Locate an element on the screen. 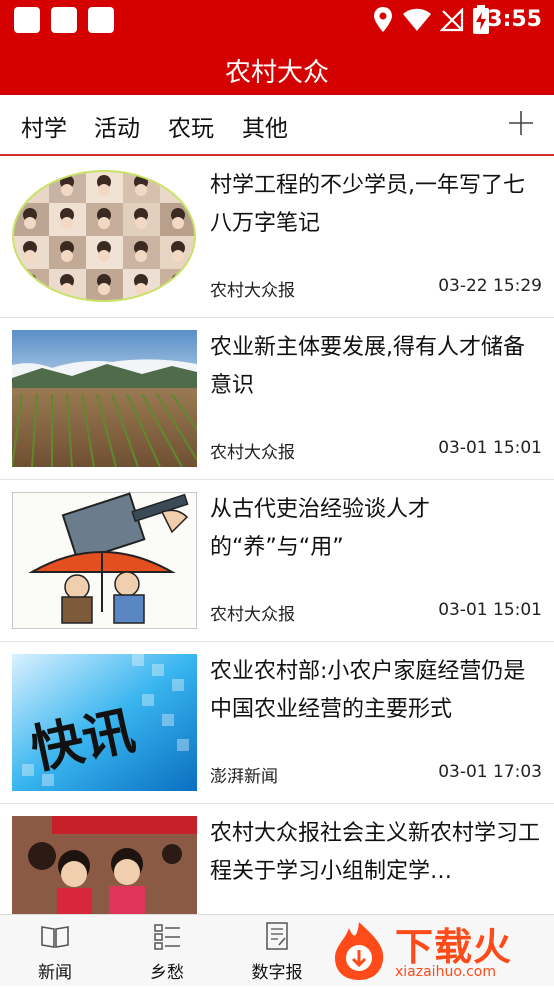 The width and height of the screenshot is (554, 987). nav-label: 数字报 is located at coordinates (277, 973).